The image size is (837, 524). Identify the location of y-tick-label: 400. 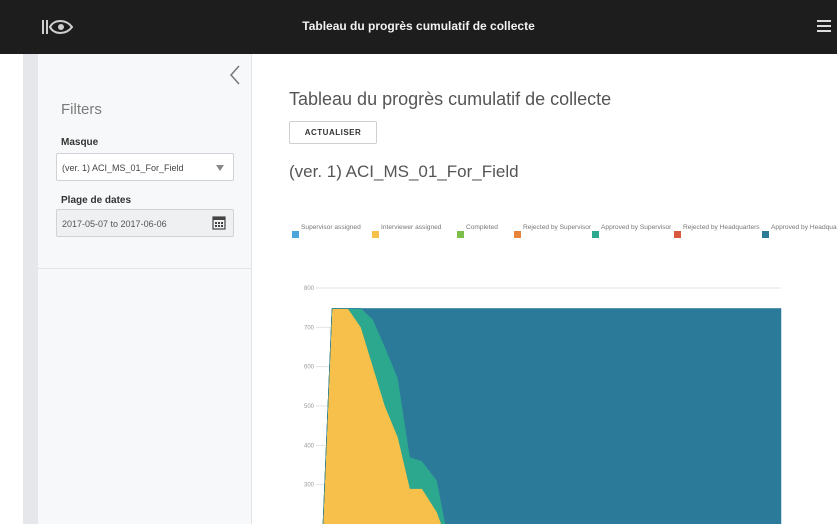
(309, 446).